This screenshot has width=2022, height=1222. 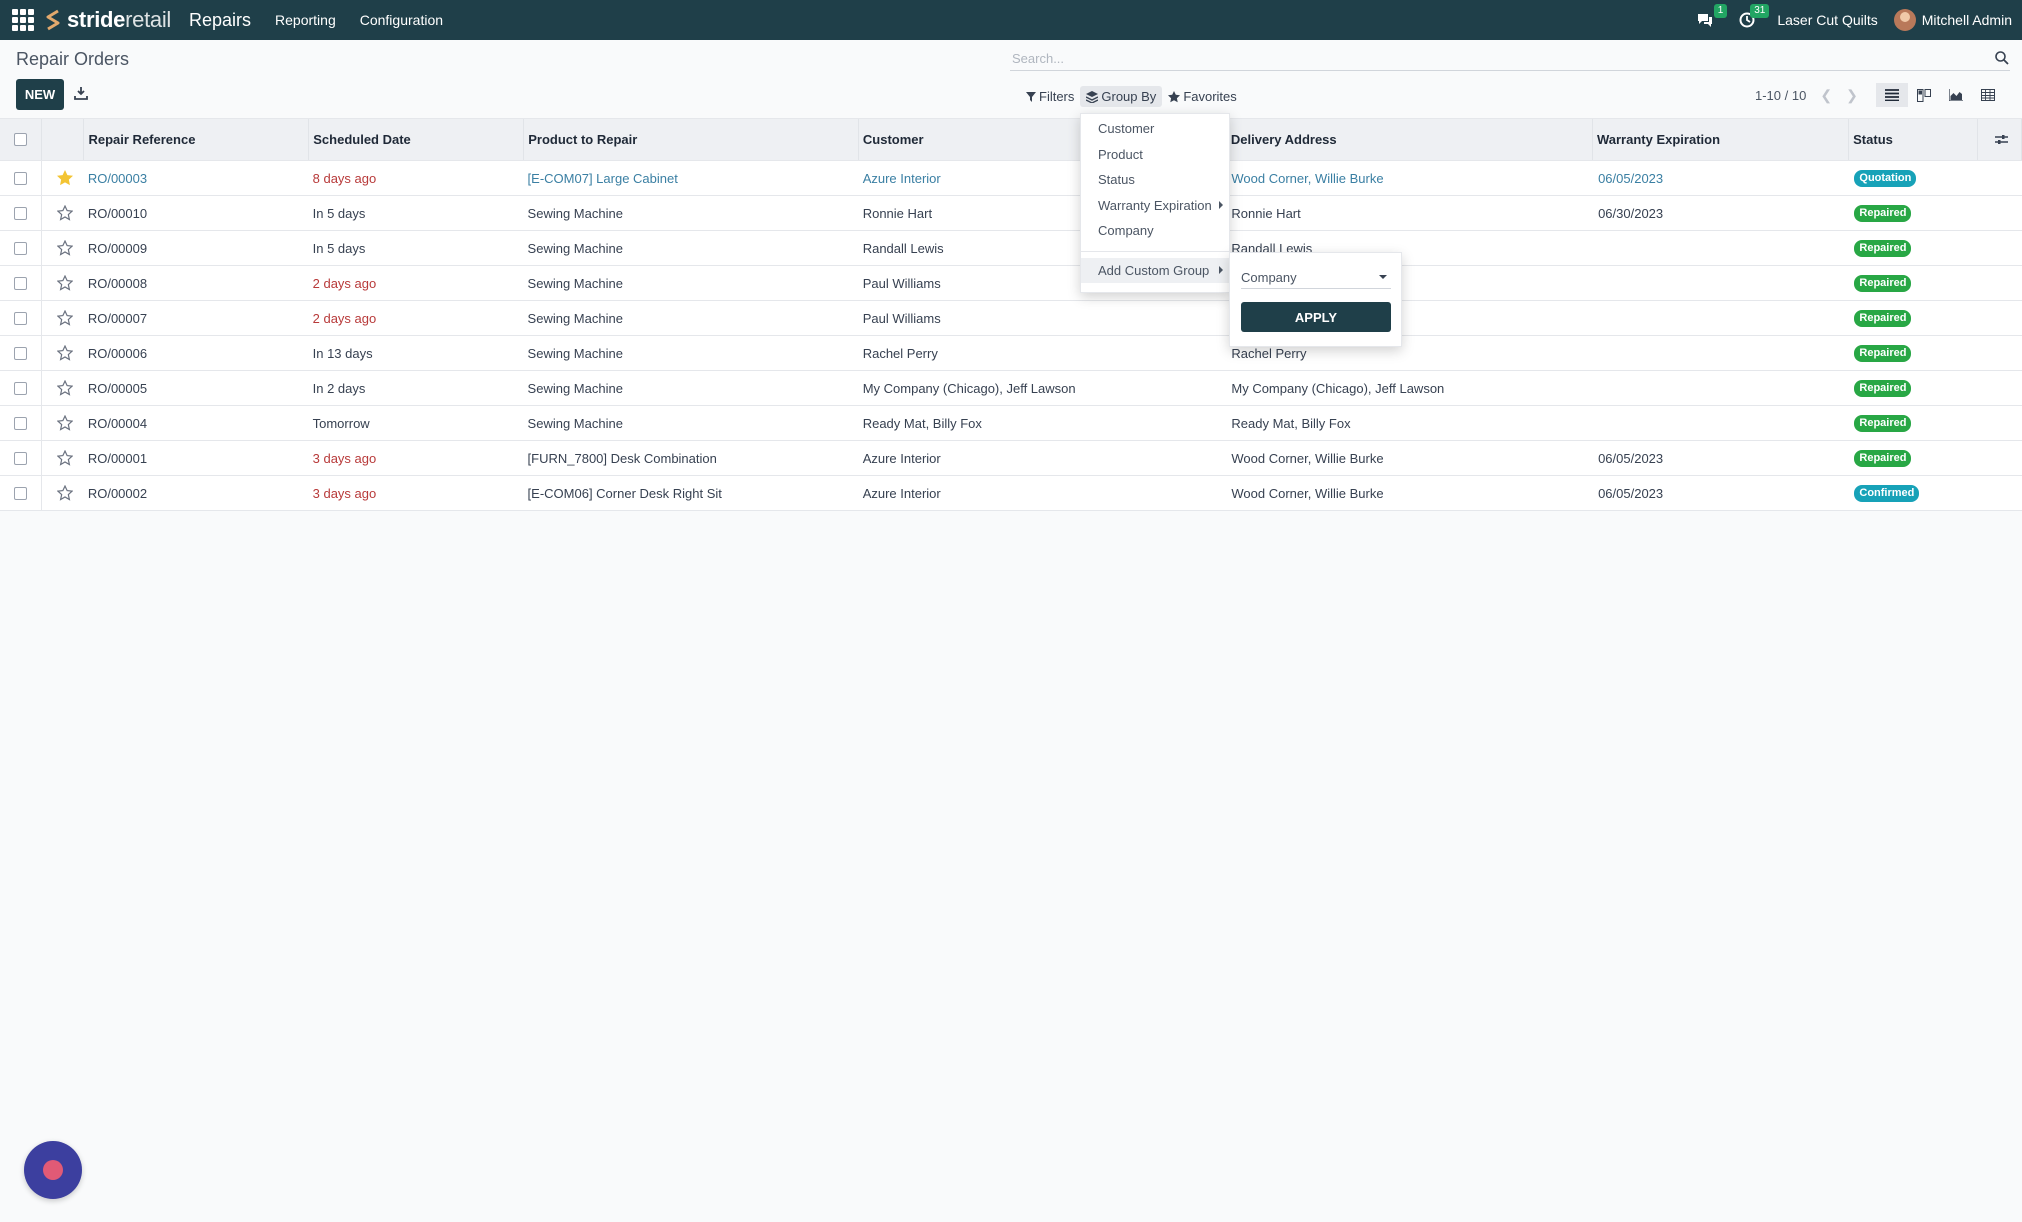 I want to click on list-view-button, so click(x=1892, y=95).